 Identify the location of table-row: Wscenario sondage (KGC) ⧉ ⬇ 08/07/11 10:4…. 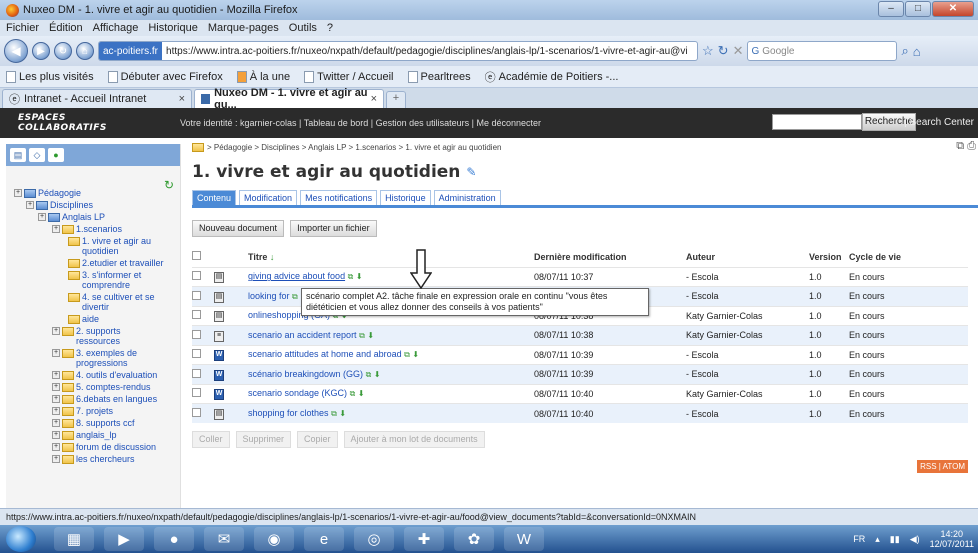
(580, 393).